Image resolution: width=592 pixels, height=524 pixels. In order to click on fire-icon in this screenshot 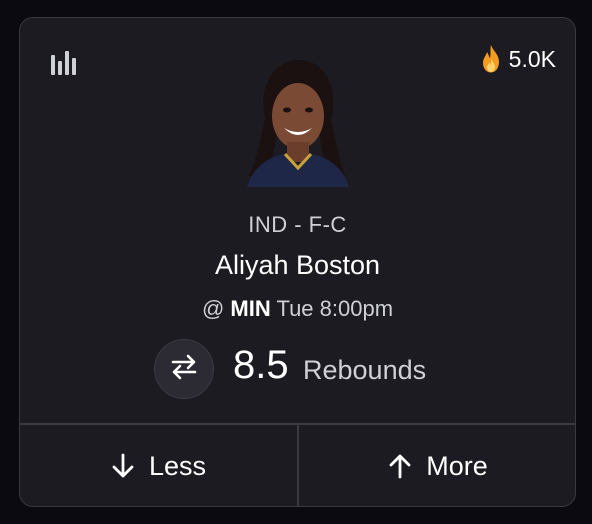, I will do `click(491, 59)`.